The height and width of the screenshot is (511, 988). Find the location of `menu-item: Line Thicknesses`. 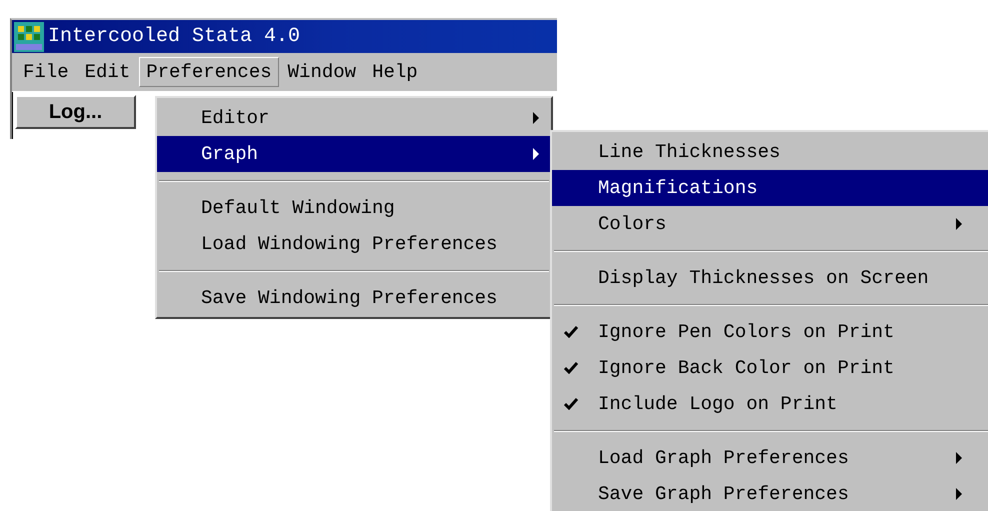

menu-item: Line Thicknesses is located at coordinates (770, 152).